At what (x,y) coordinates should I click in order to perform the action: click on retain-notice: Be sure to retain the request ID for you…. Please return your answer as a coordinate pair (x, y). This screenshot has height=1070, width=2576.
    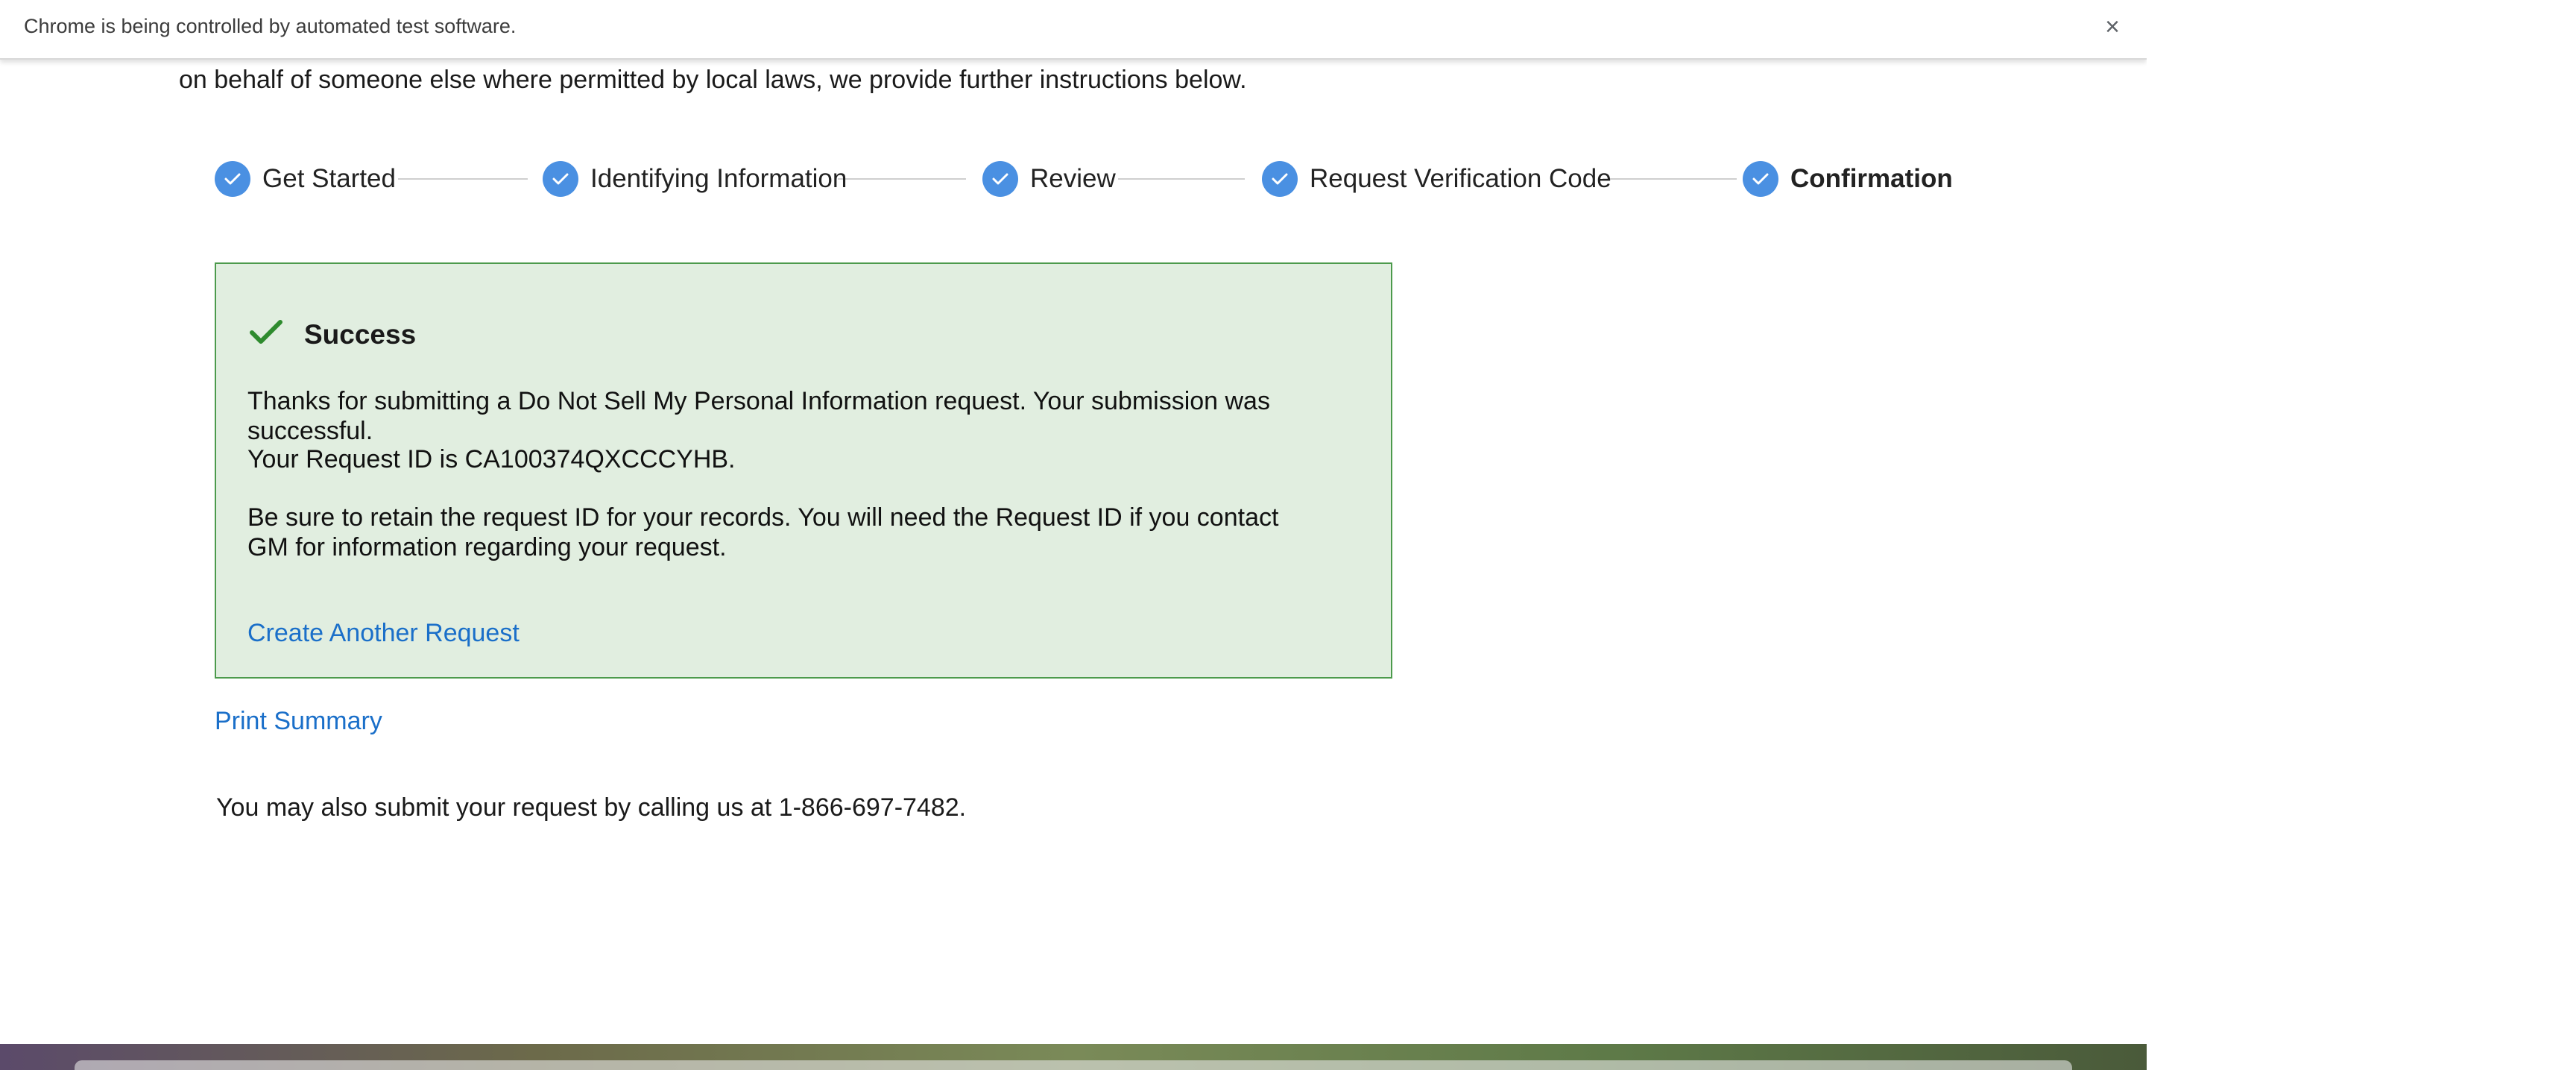
    Looking at the image, I should click on (763, 532).